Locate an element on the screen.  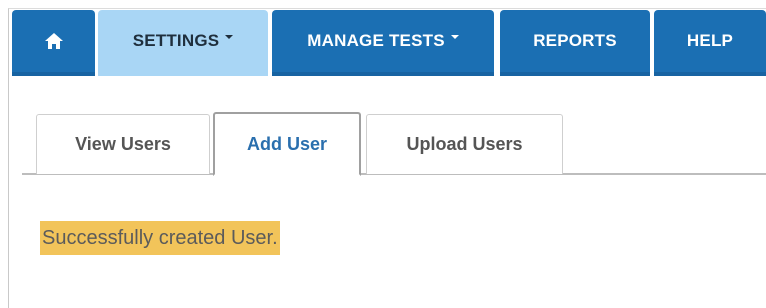
tab-upload-users: Upload Users is located at coordinates (464, 144).